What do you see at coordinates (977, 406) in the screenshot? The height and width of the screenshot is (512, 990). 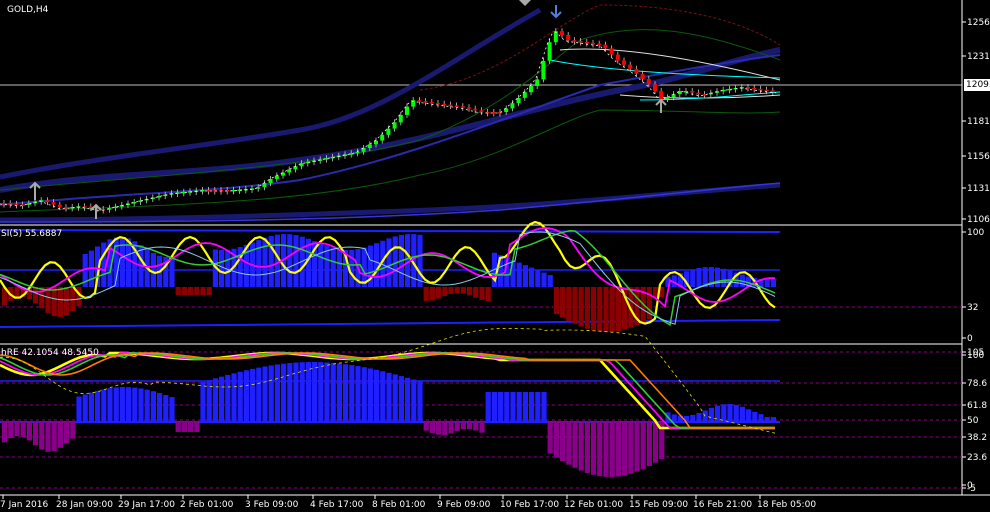 I see `fib-level-label: 61.8` at bounding box center [977, 406].